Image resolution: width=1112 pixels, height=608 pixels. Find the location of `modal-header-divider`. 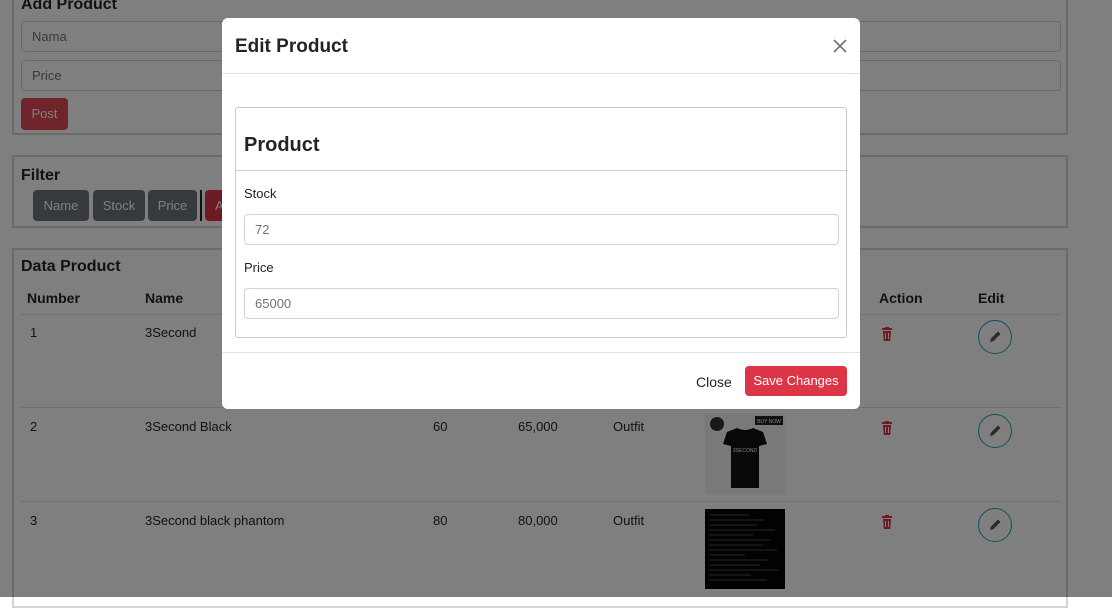

modal-header-divider is located at coordinates (541, 73).